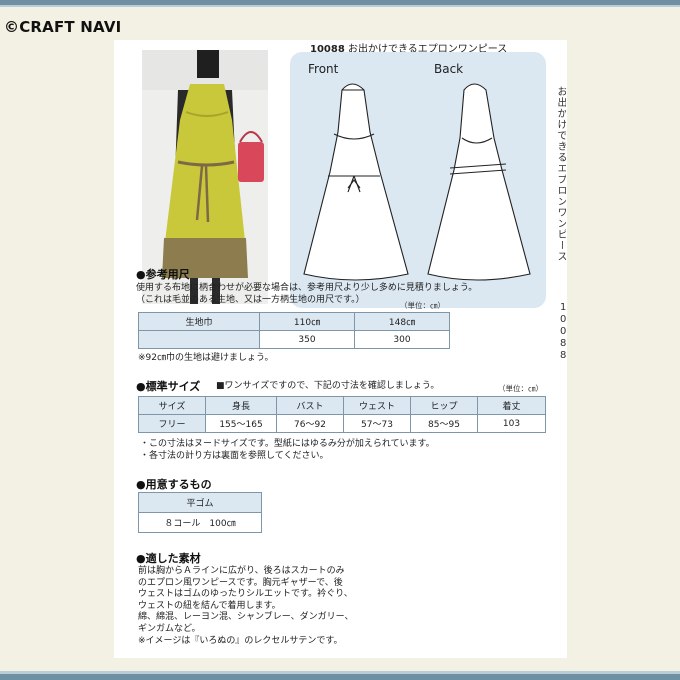 The height and width of the screenshot is (680, 680). I want to click on fabric-empty-cell, so click(199, 339).